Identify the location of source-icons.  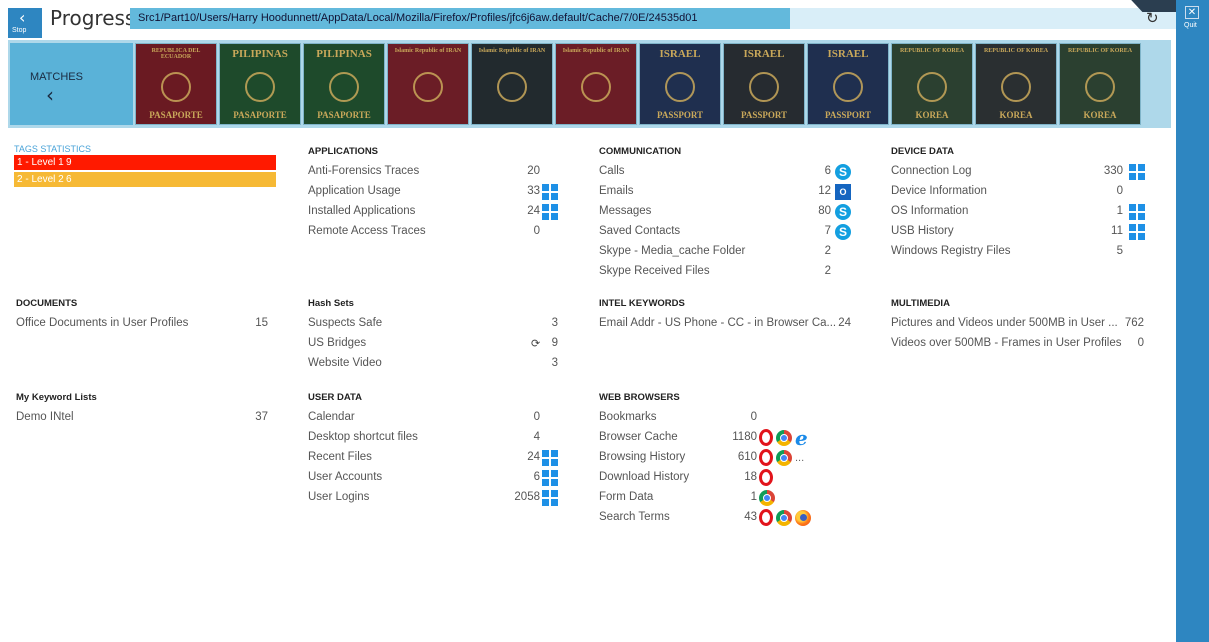
(1137, 171).